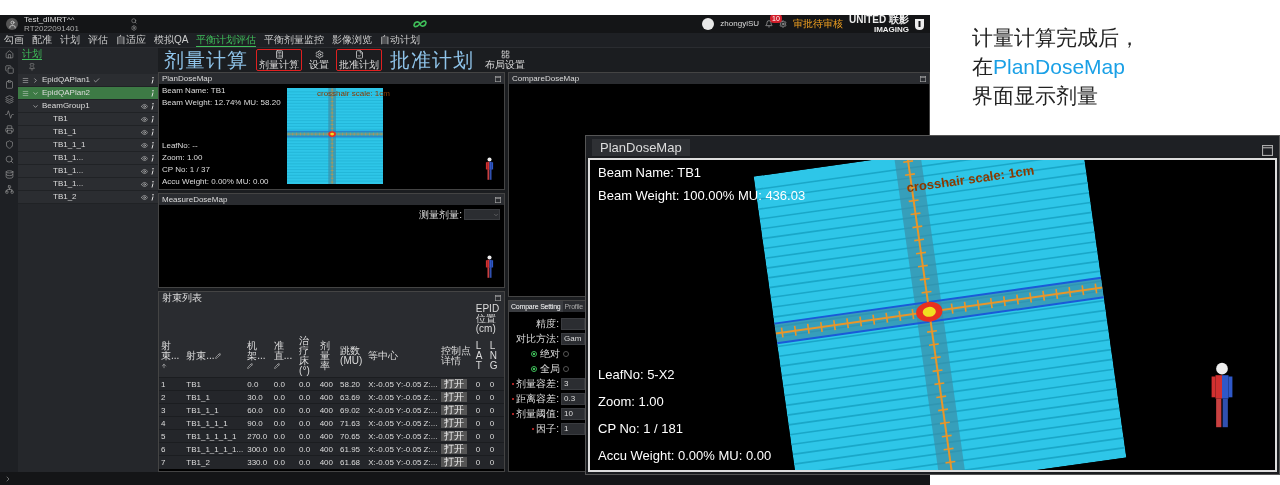  Describe the element at coordinates (88, 197) in the screenshot. I see `tree-item: TB1_2` at that location.